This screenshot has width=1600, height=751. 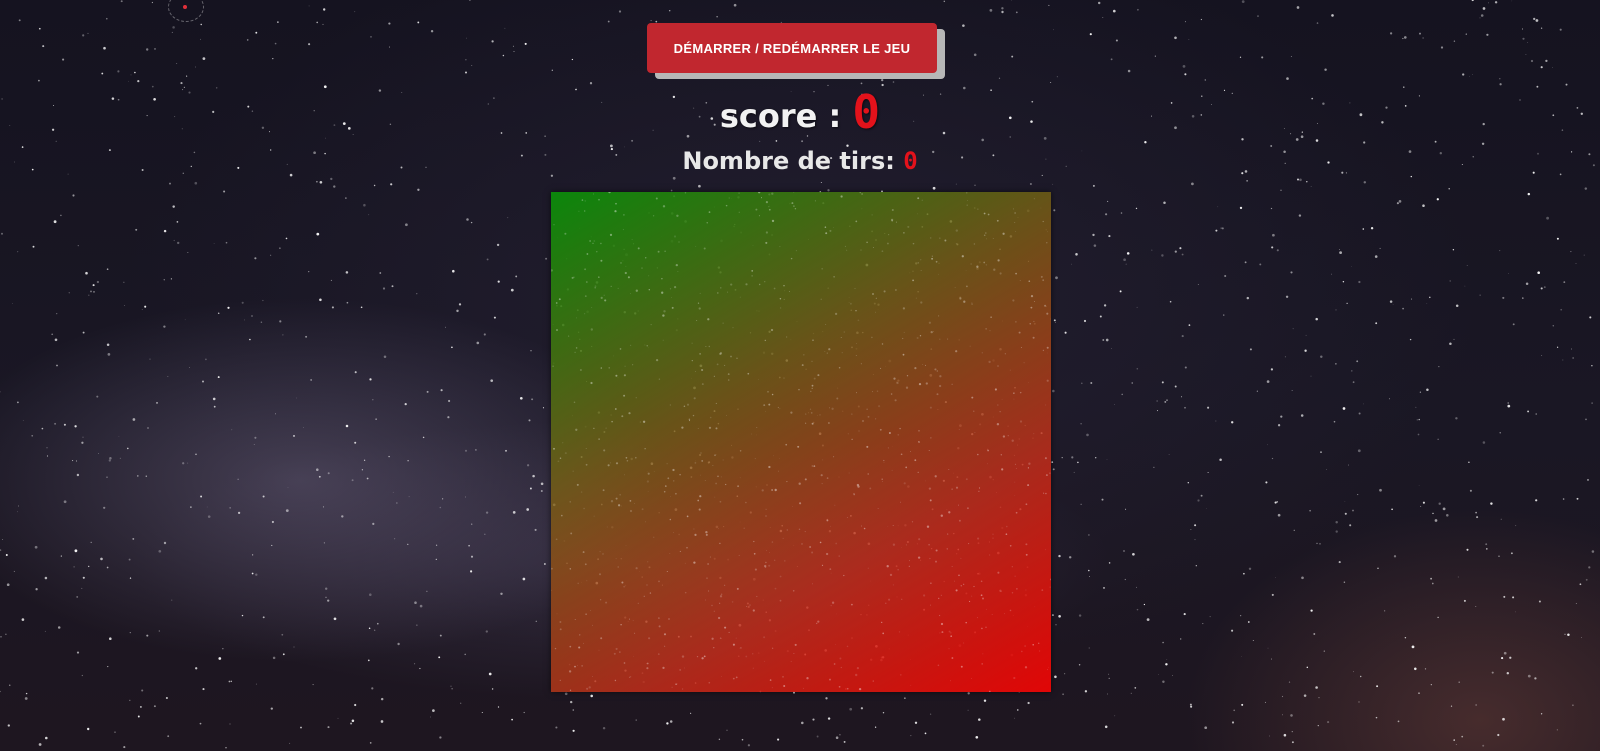 What do you see at coordinates (866, 112) in the screenshot?
I see `score-value: 0` at bounding box center [866, 112].